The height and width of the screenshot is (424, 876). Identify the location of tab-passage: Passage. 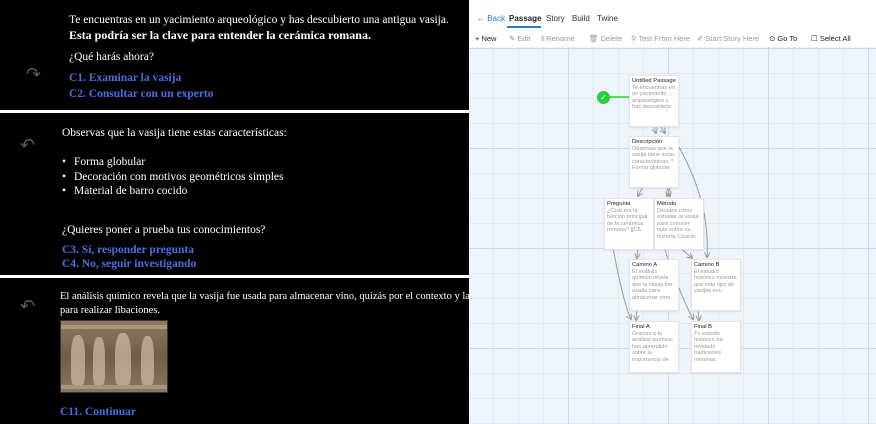
(525, 18).